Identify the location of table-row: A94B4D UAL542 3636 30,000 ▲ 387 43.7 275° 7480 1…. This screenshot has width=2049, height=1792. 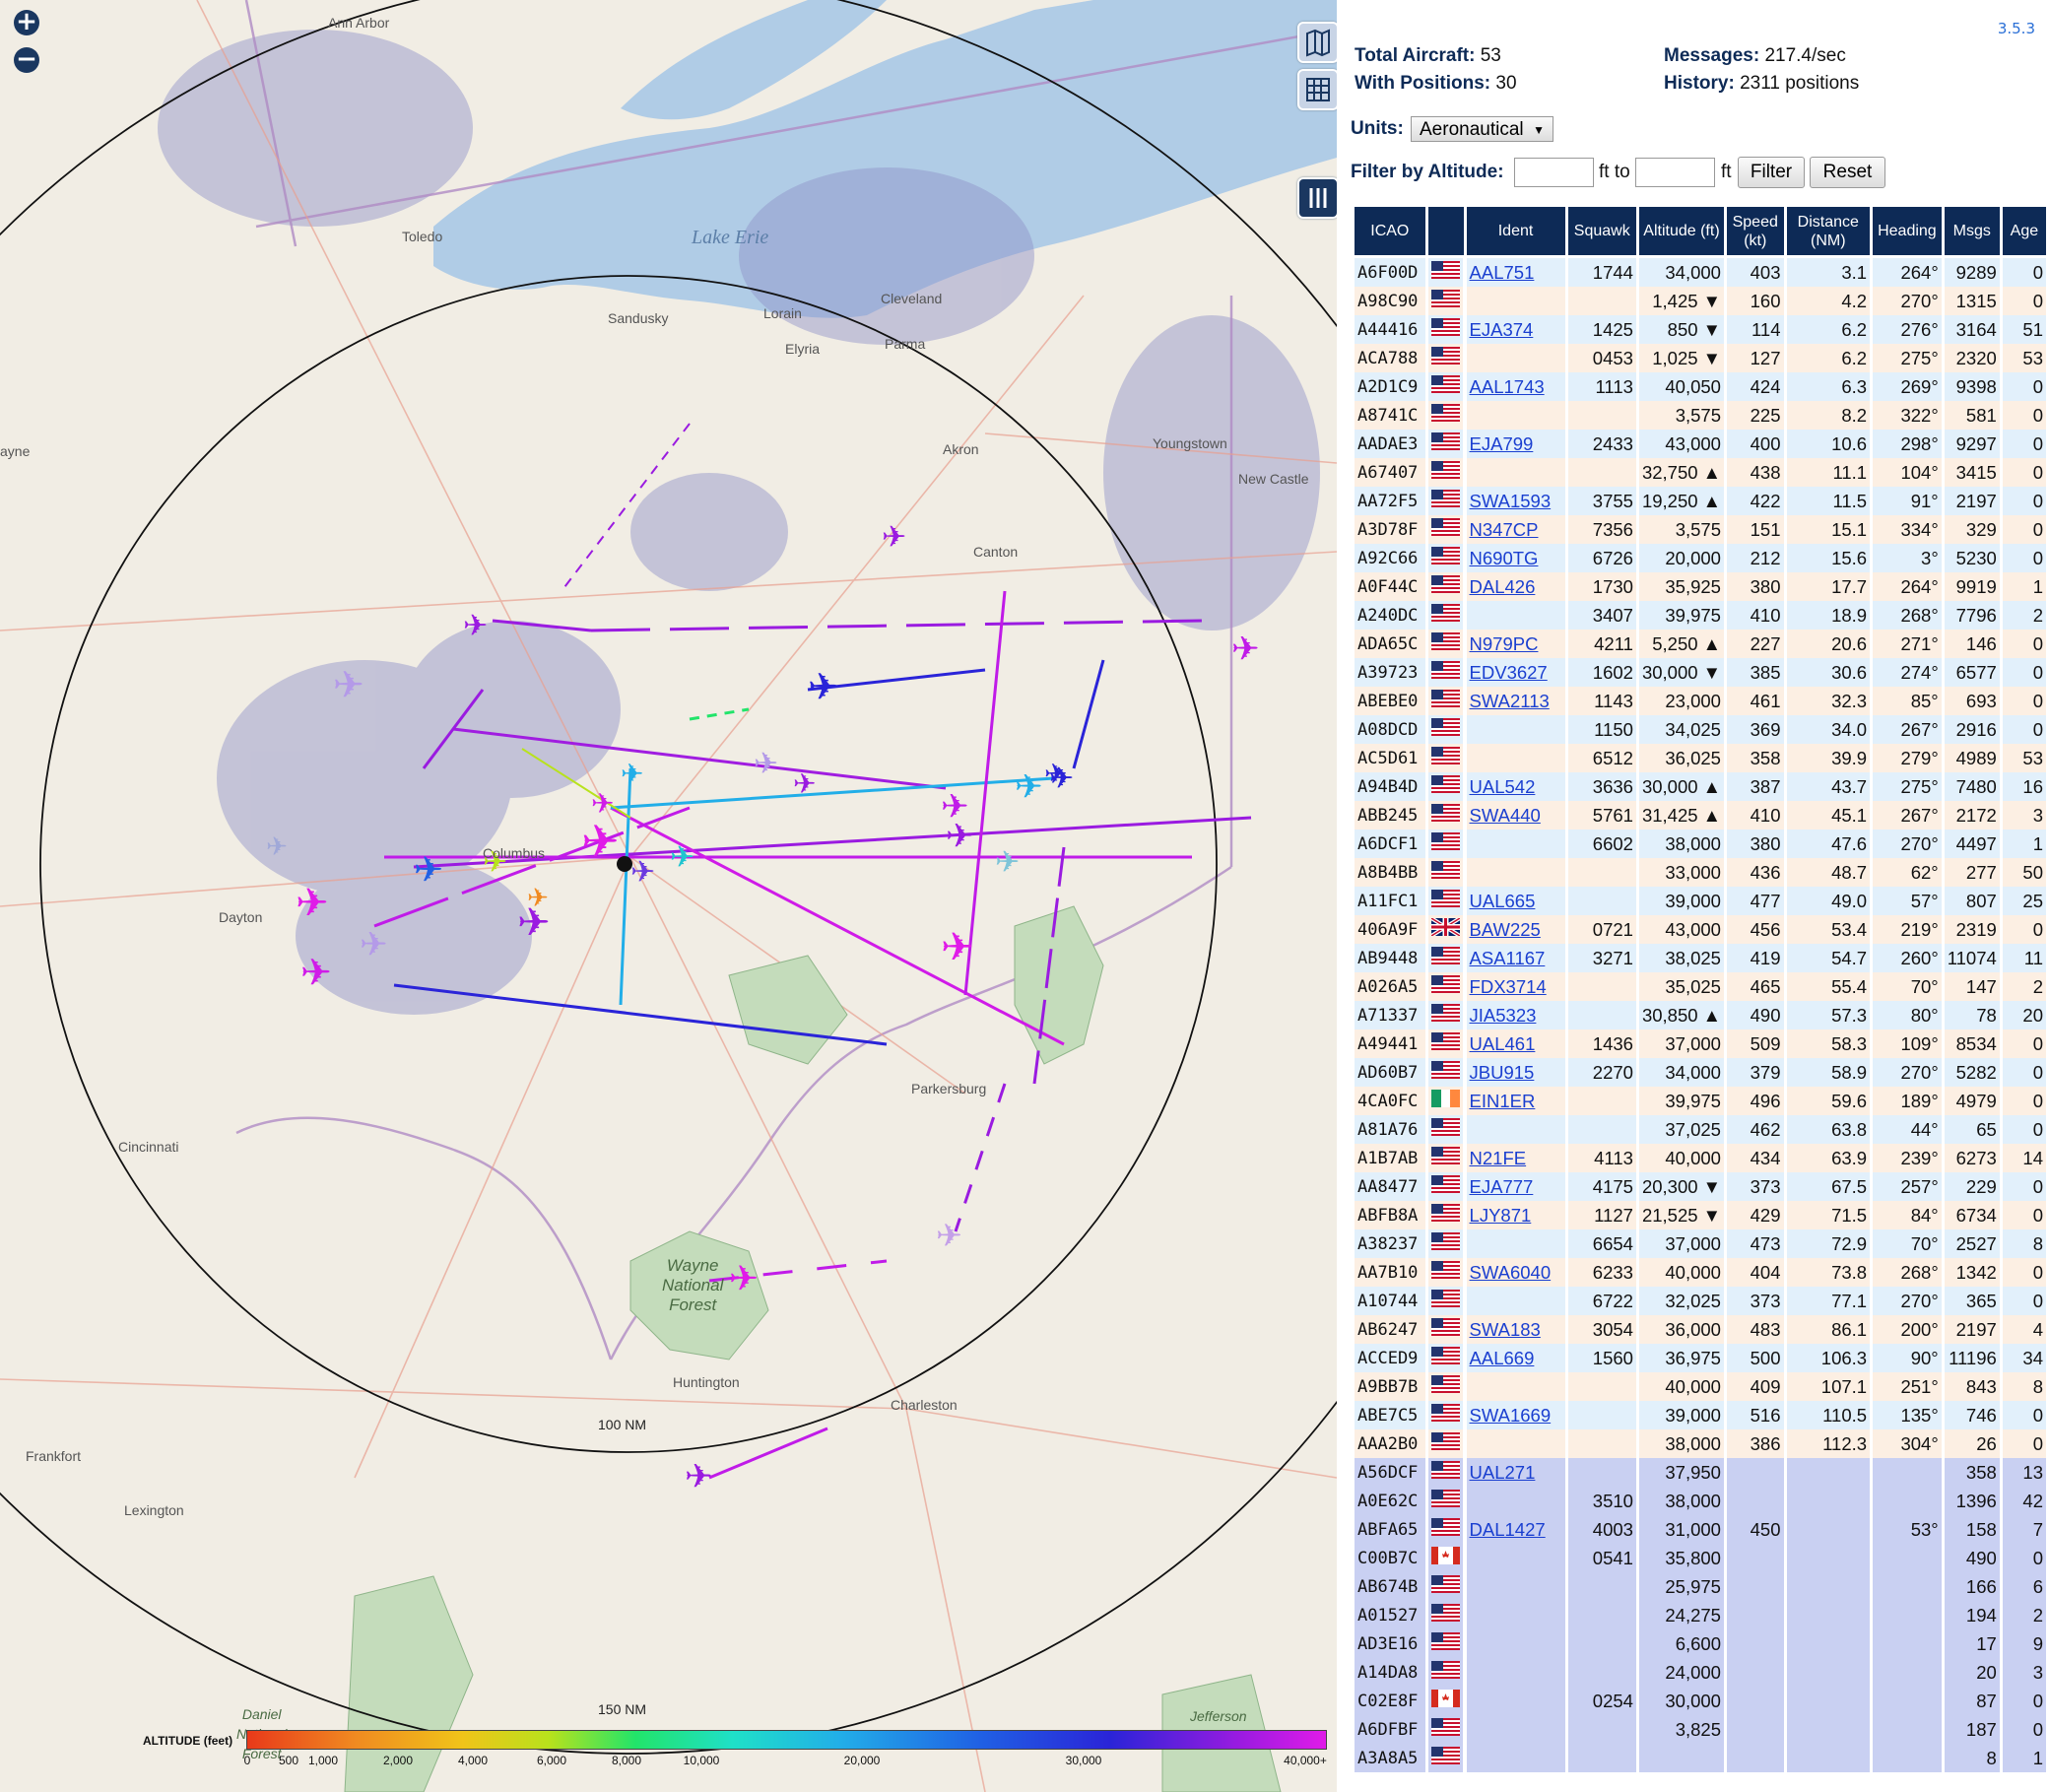
(1701, 786).